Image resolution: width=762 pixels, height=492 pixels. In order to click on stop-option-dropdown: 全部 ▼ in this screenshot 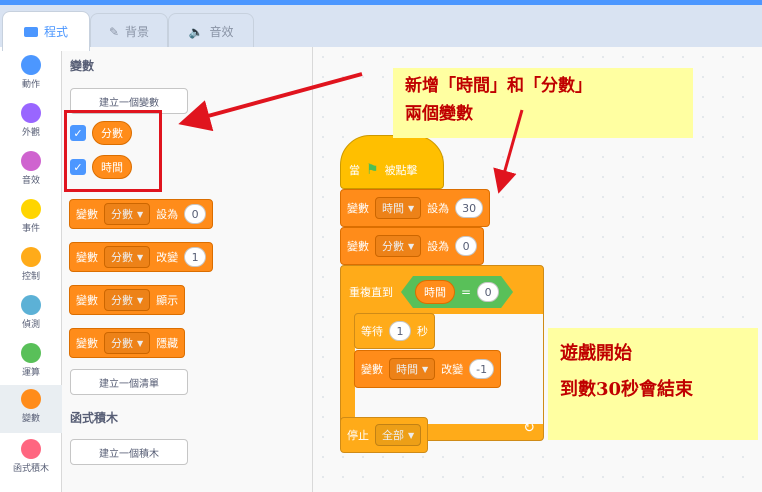, I will do `click(398, 435)`.